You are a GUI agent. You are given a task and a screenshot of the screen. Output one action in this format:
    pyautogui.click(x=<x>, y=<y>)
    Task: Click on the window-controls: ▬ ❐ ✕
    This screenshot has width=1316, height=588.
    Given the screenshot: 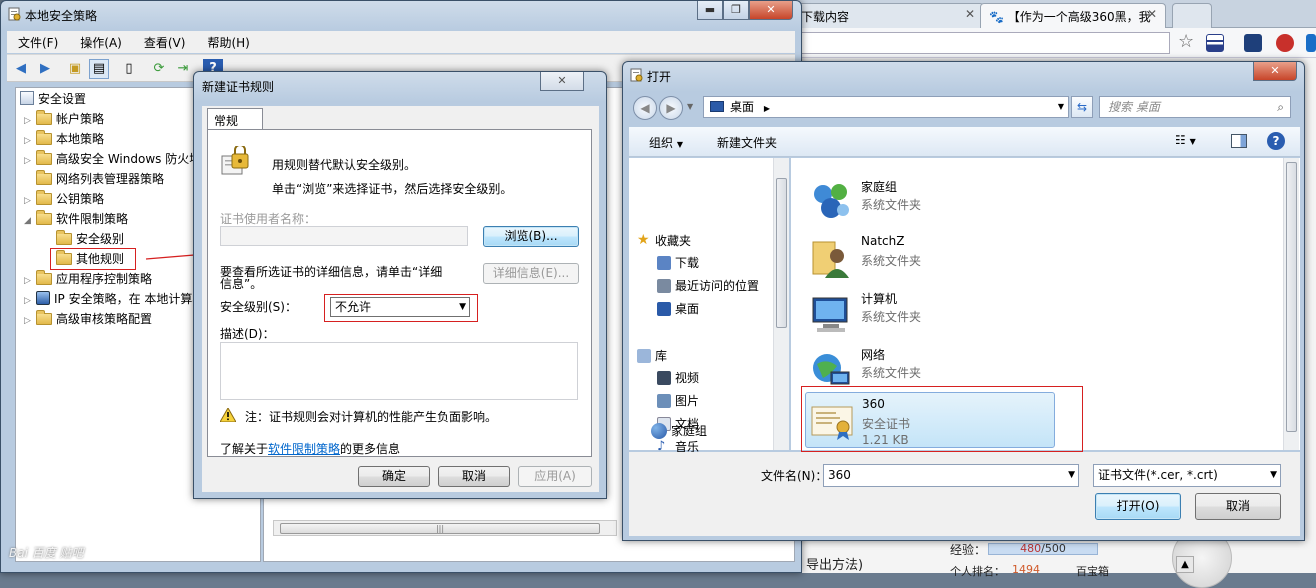 What is the action you would take?
    pyautogui.click(x=745, y=10)
    